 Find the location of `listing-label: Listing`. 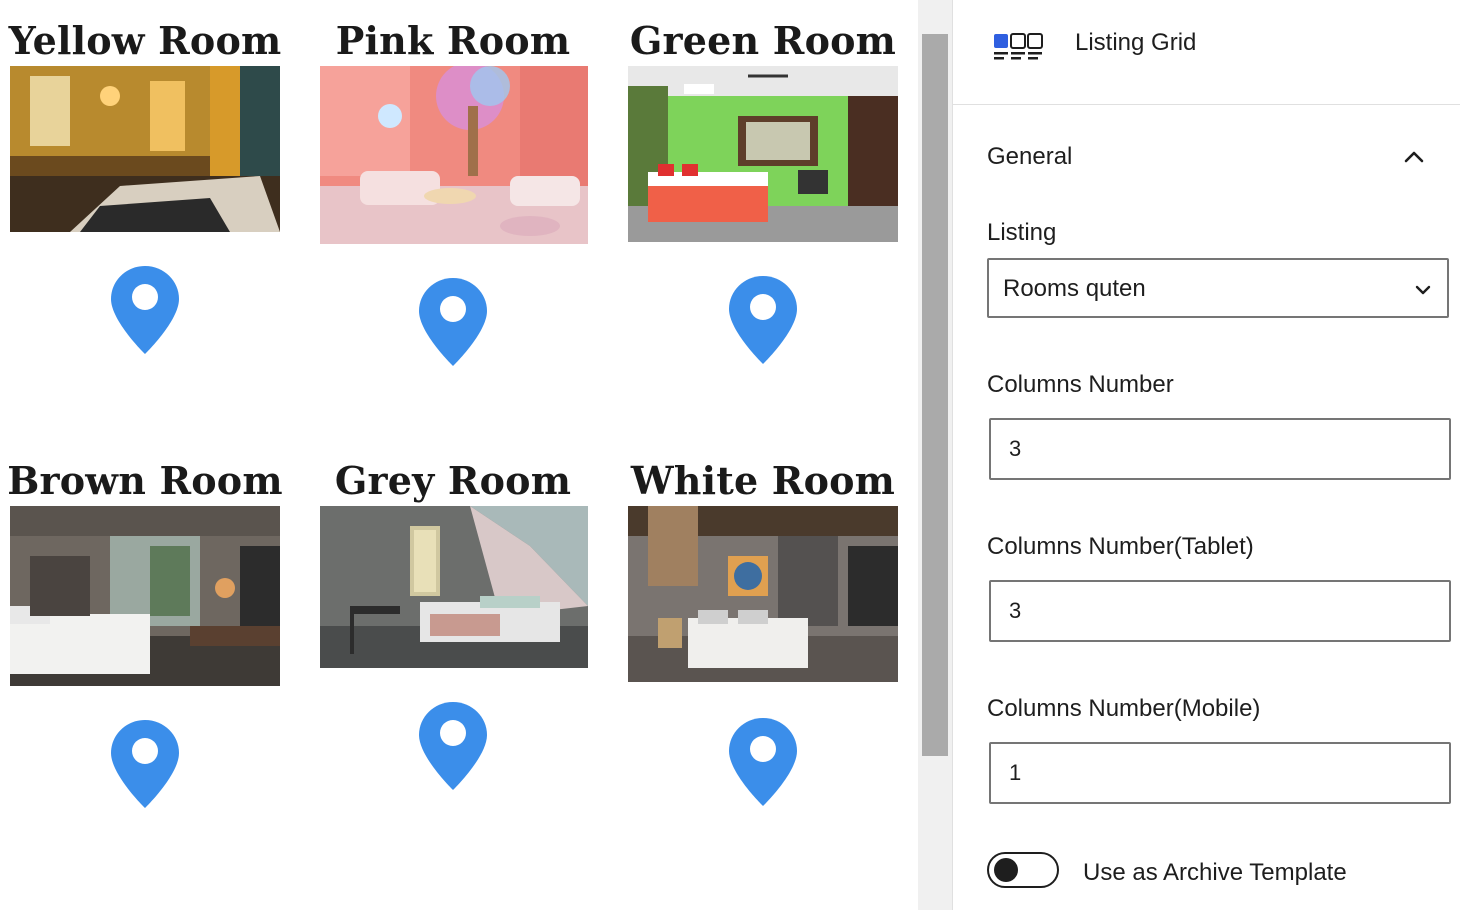

listing-label: Listing is located at coordinates (1022, 232).